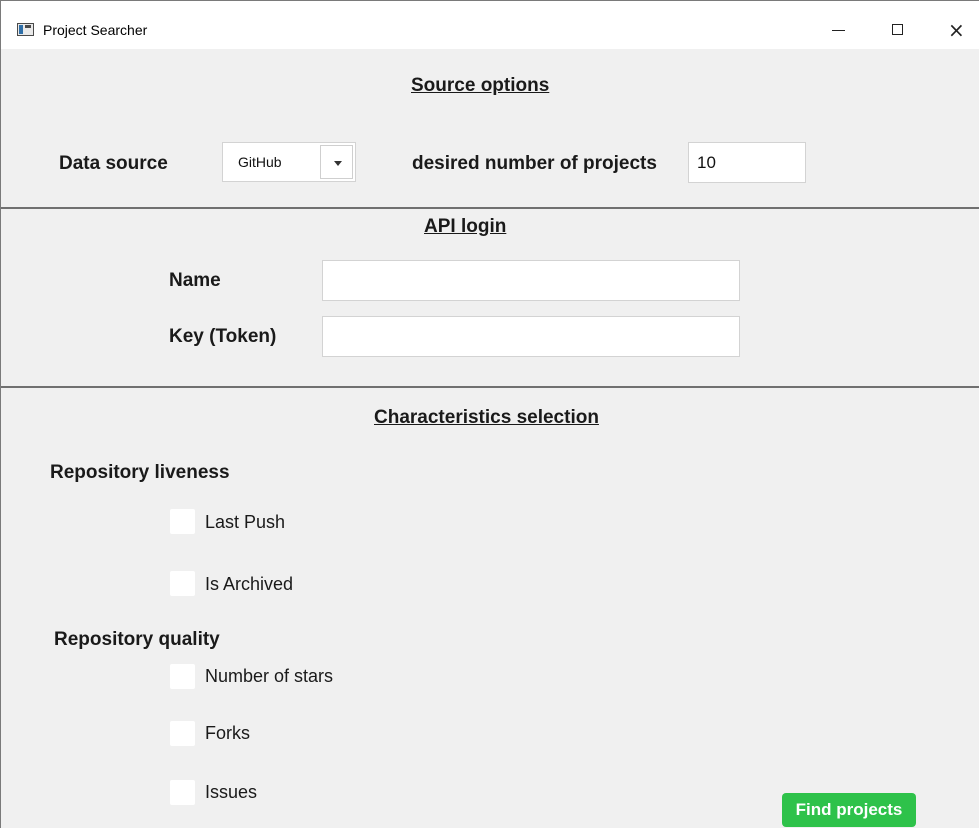  Describe the element at coordinates (182, 521) in the screenshot. I see `last-push-checkbox` at that location.